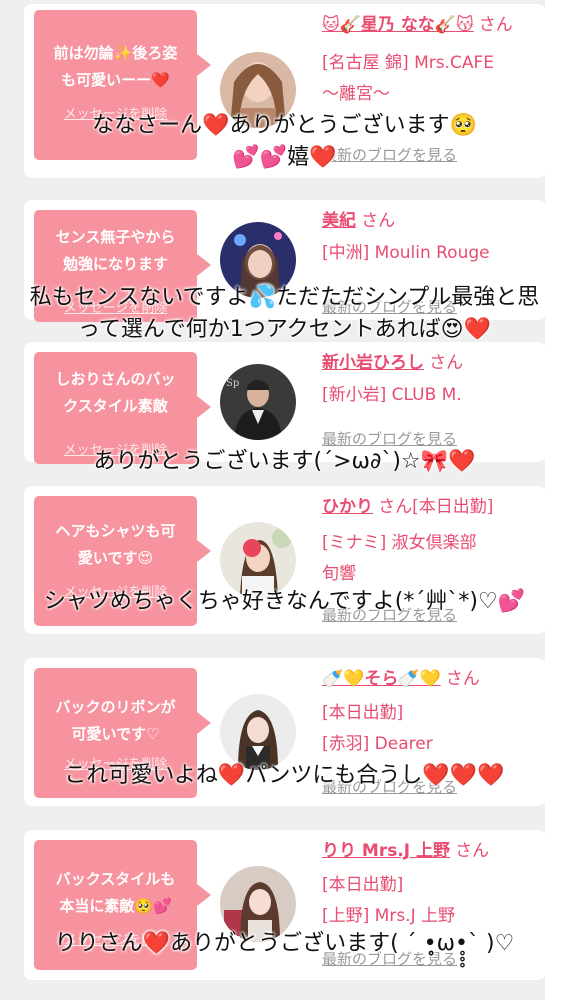 The image size is (569, 1000). I want to click on sender-name: 🍼💛そら🍼💛, so click(381, 679).